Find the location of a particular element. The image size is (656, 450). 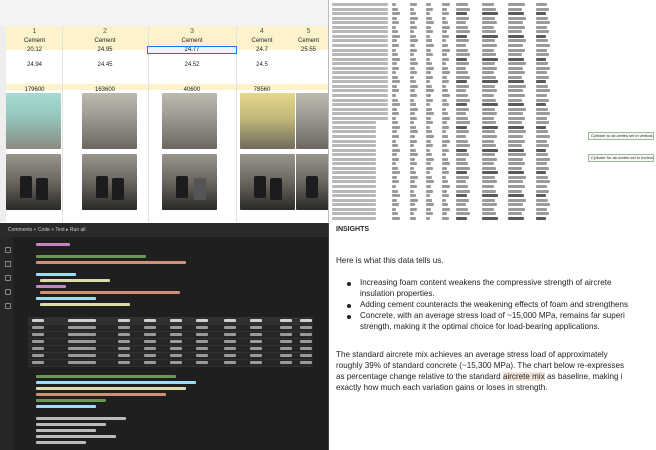

code-icon is located at coordinates (8, 278).